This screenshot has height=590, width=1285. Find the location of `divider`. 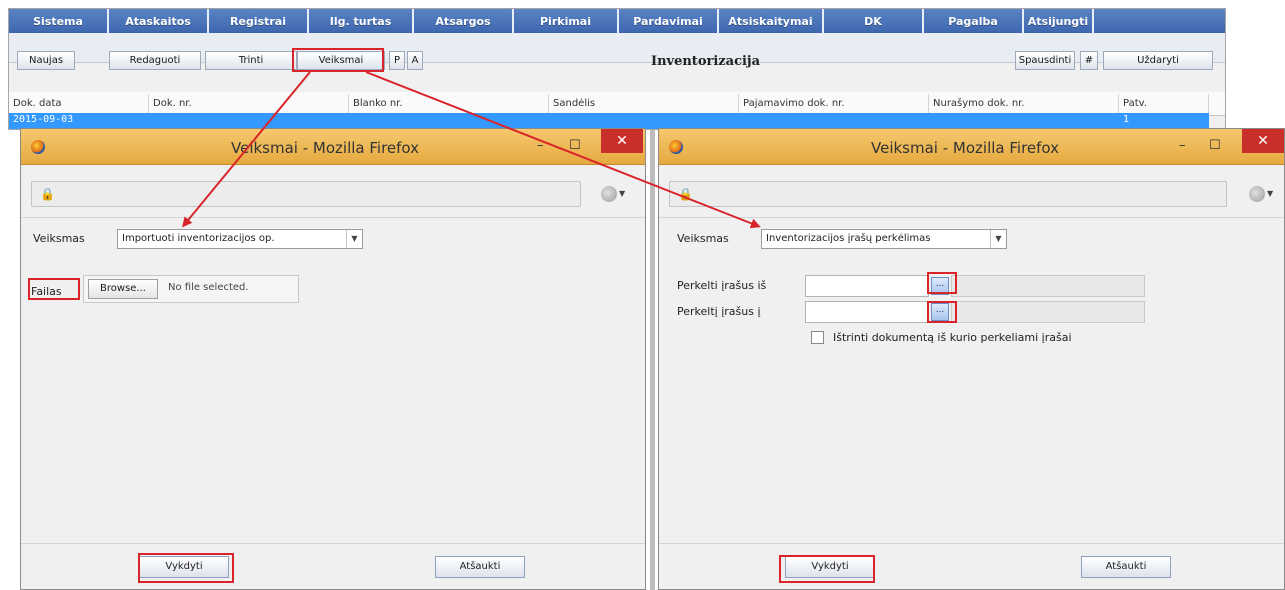

divider is located at coordinates (652, 360).